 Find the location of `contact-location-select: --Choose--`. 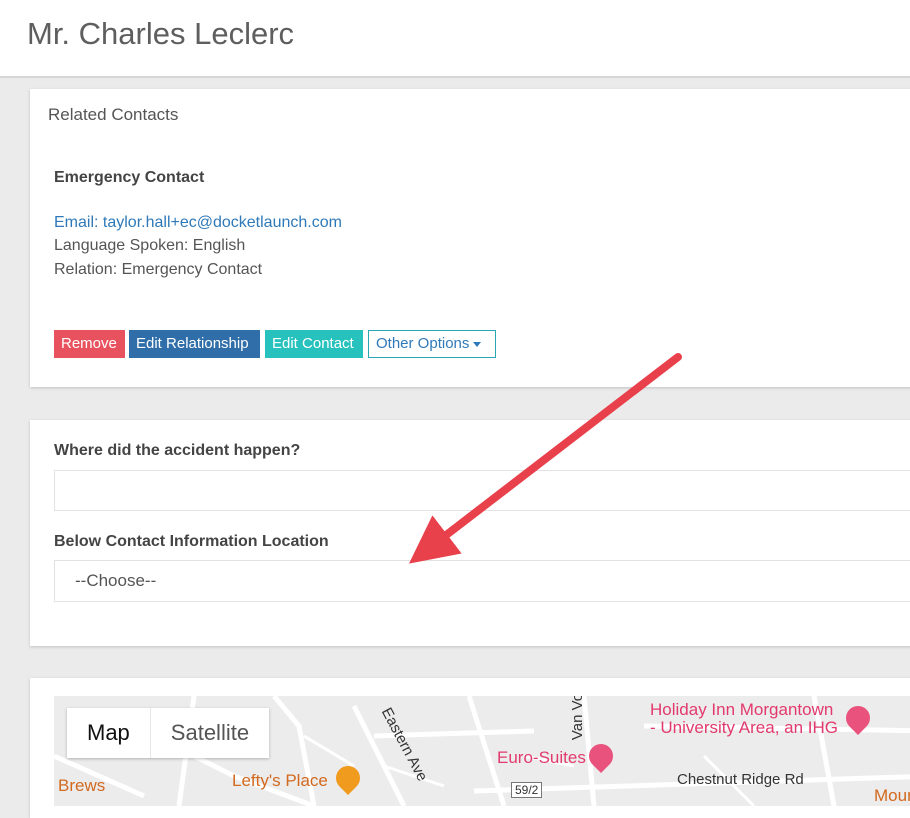

contact-location-select: --Choose-- is located at coordinates (482, 581).